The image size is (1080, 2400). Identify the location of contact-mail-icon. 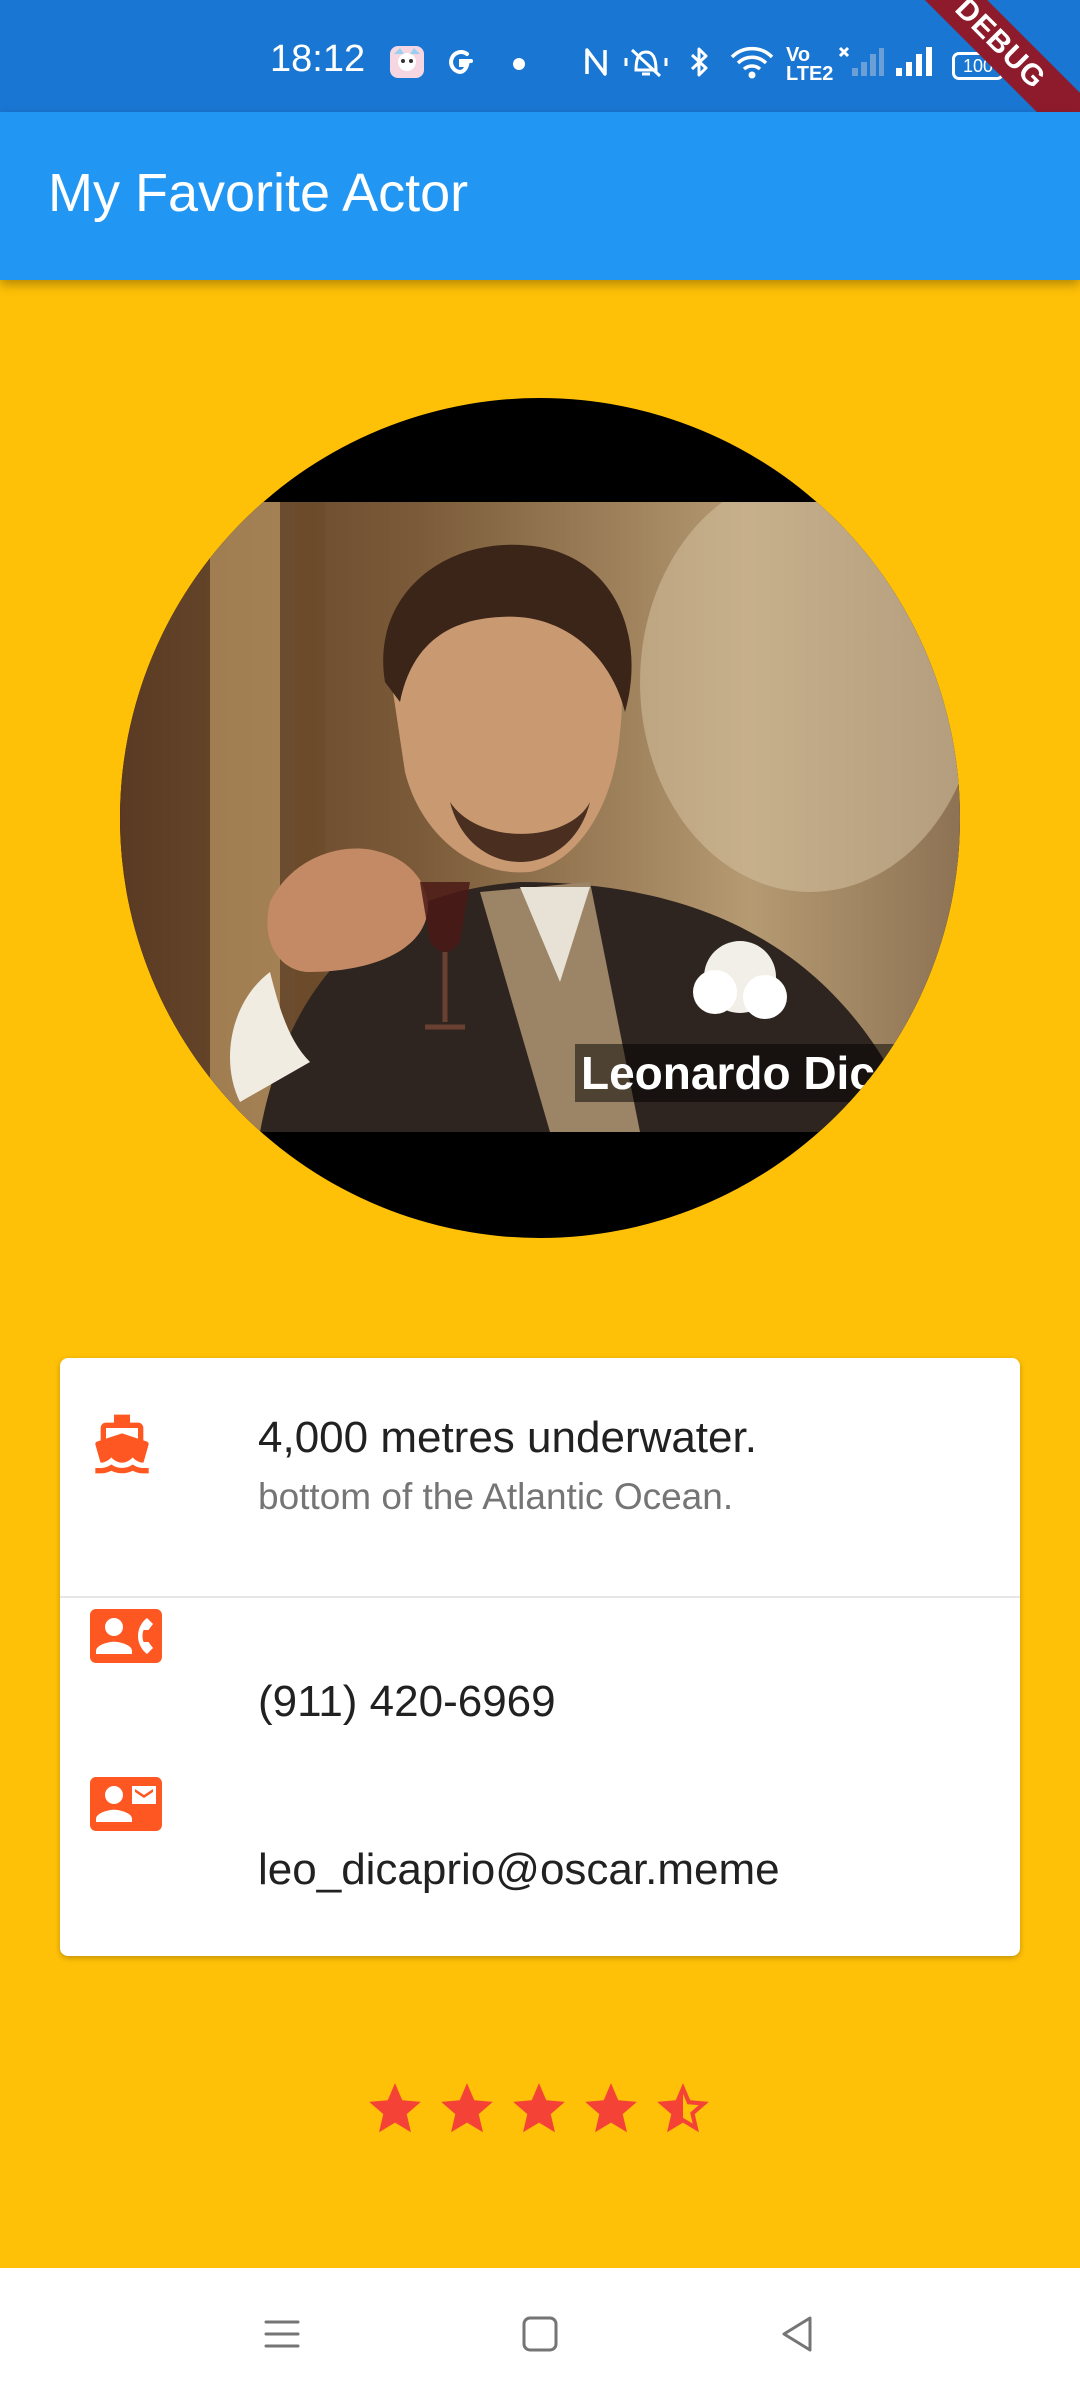
(126, 1804).